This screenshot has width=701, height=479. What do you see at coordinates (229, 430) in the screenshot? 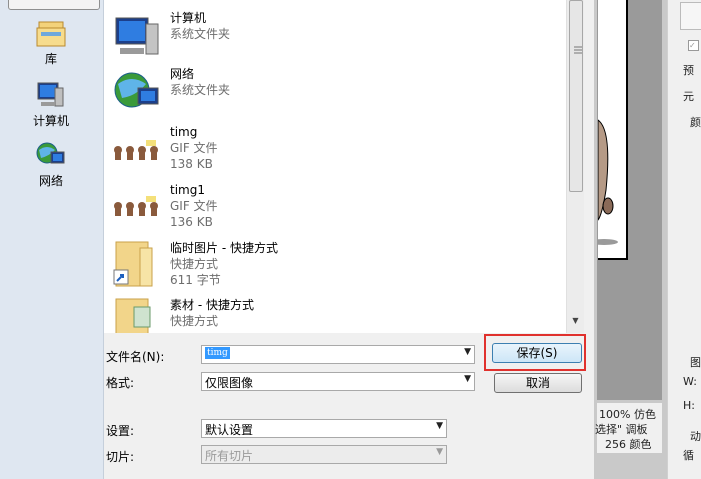
I see `settings-value: 默认设置` at bounding box center [229, 430].